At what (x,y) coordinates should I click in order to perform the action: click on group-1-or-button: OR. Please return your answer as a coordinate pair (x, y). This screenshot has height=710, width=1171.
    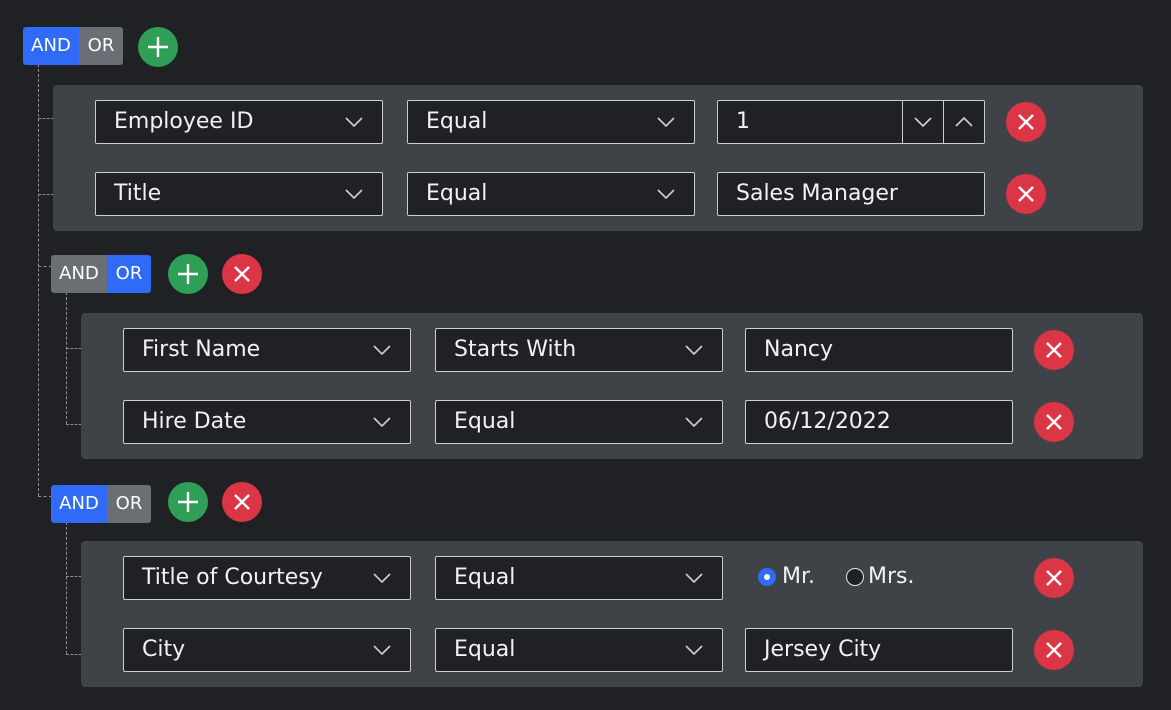
    Looking at the image, I should click on (129, 274).